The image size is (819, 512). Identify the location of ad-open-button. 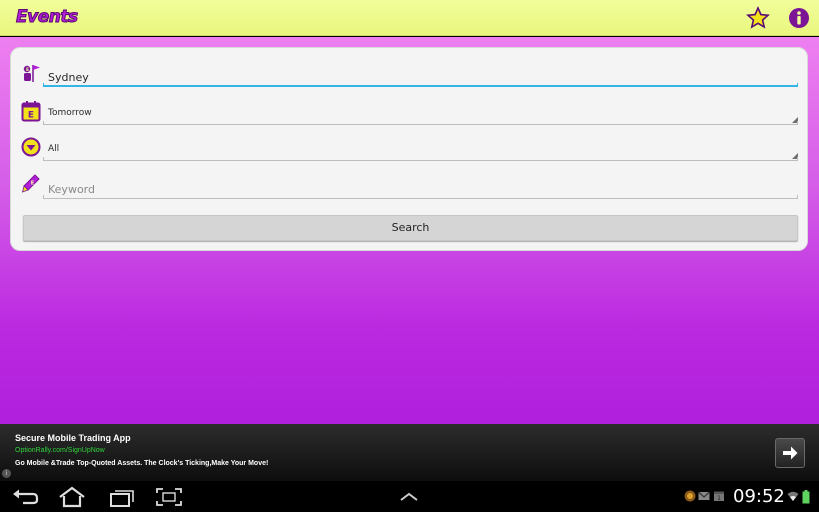
(790, 453).